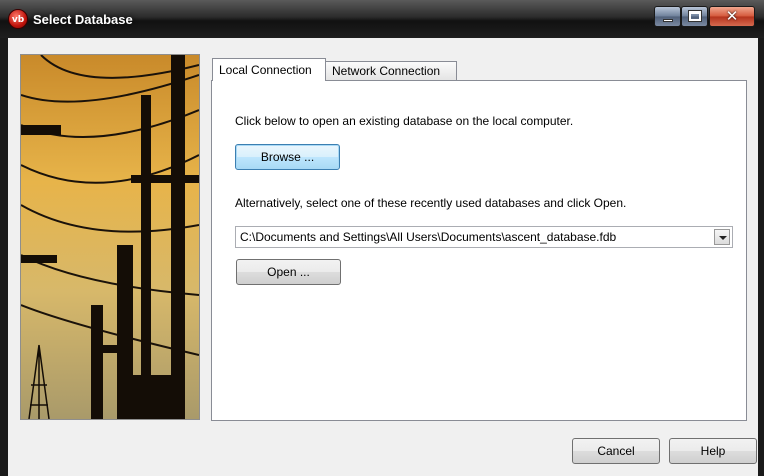 The height and width of the screenshot is (476, 764). What do you see at coordinates (616, 451) in the screenshot?
I see `cancel-button: Cancel` at bounding box center [616, 451].